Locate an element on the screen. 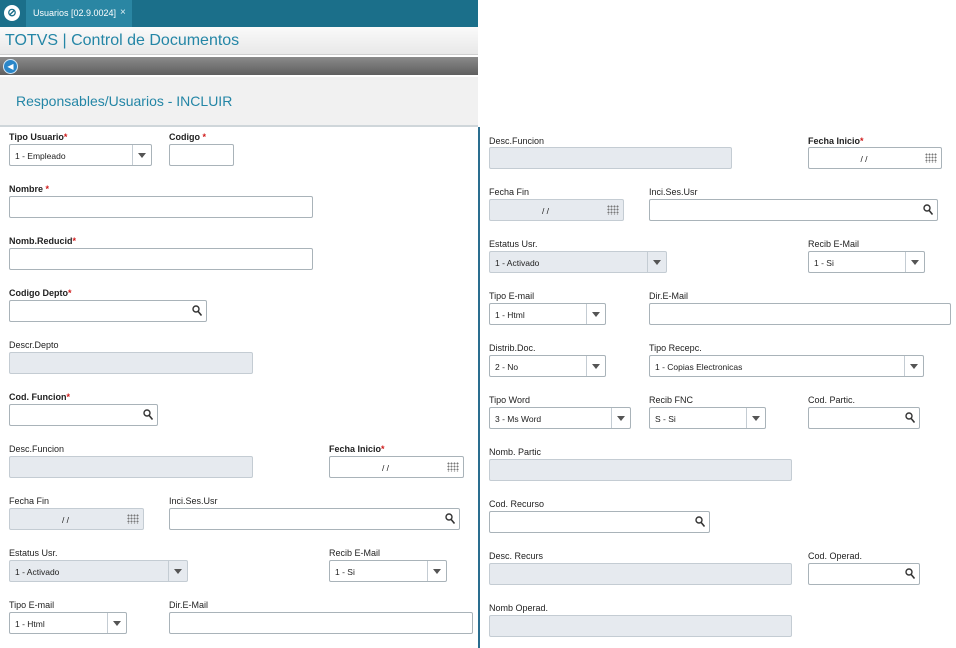 The height and width of the screenshot is (648, 956). tab-label: Usuarios [02.9.0024] is located at coordinates (75, 13).